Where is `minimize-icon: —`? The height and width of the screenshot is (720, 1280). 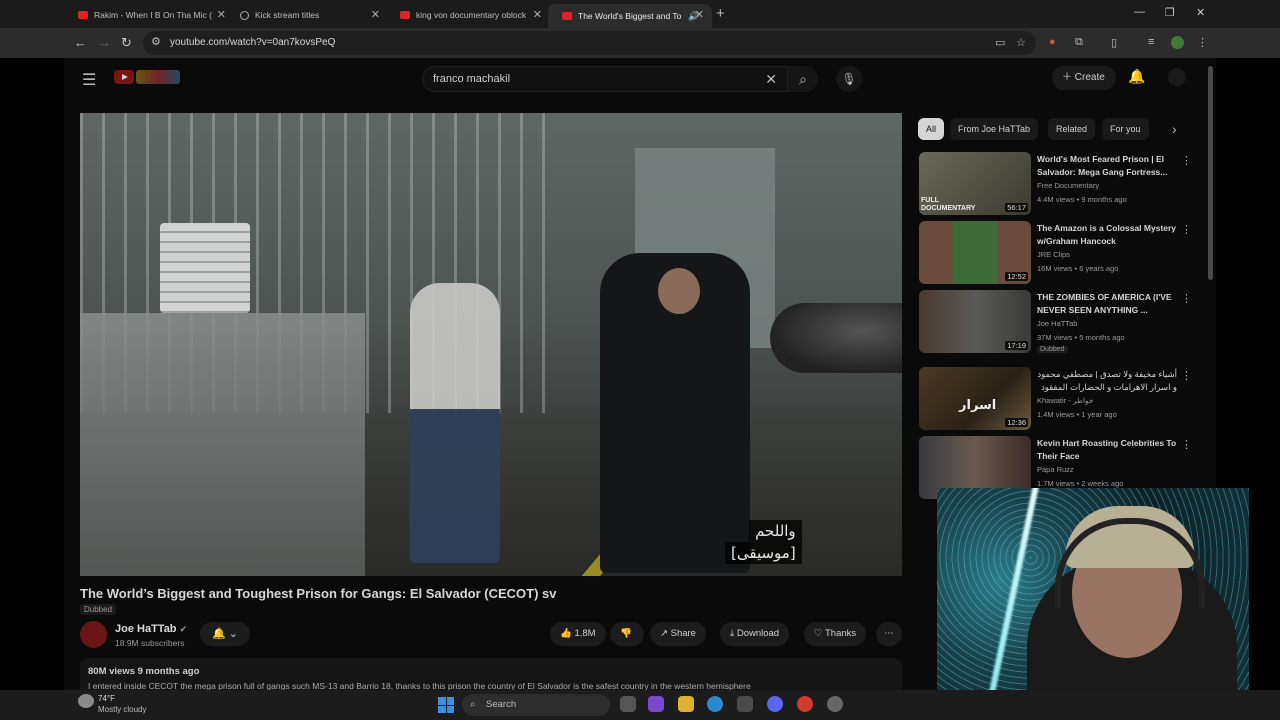 minimize-icon: — is located at coordinates (1139, 12).